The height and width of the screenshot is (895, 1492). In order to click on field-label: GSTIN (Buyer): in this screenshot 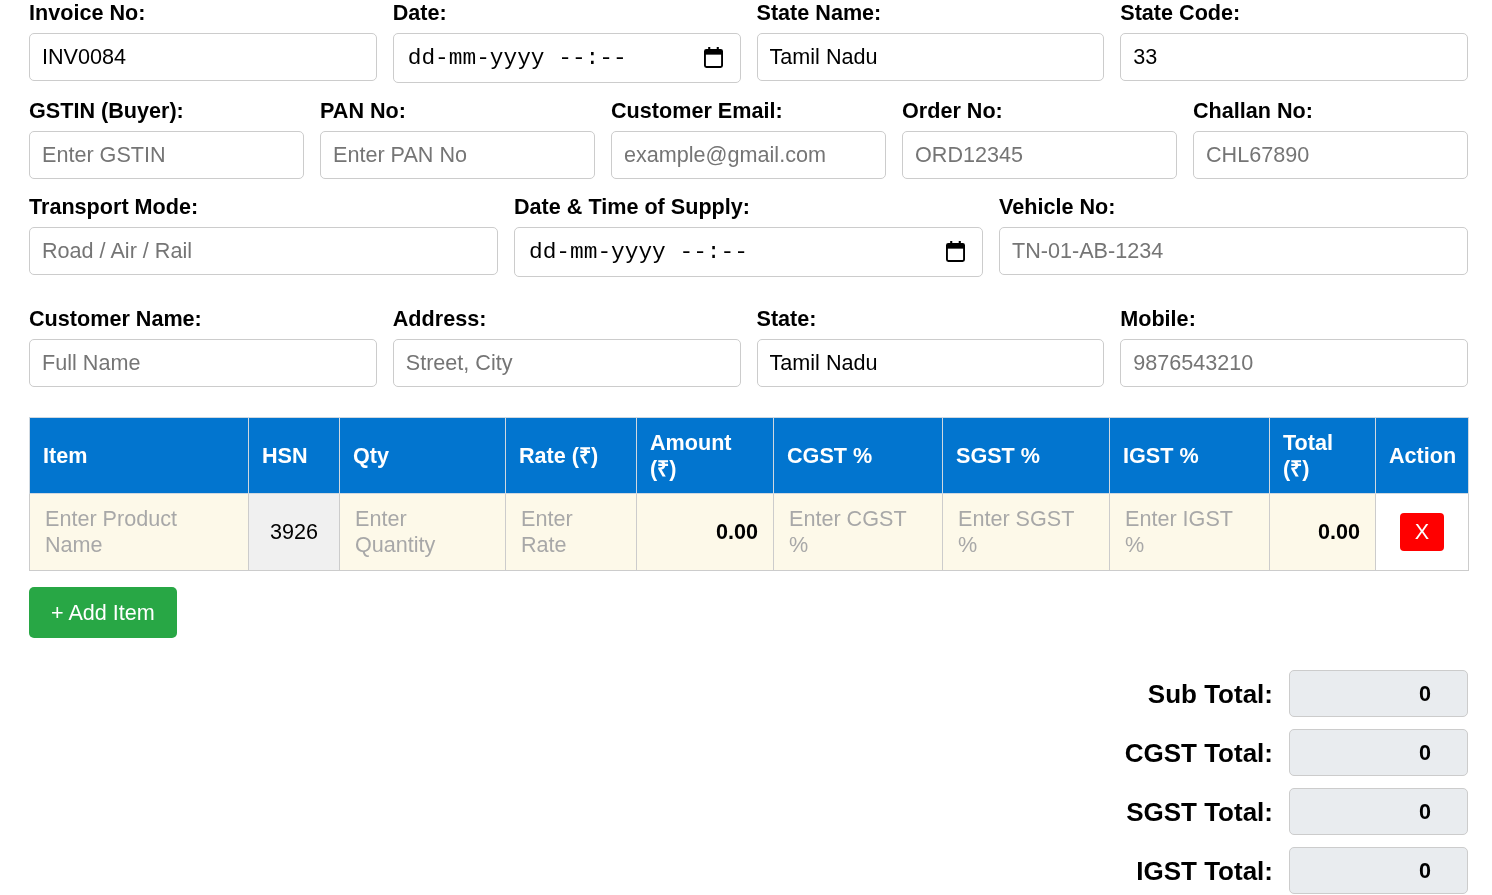, I will do `click(107, 111)`.